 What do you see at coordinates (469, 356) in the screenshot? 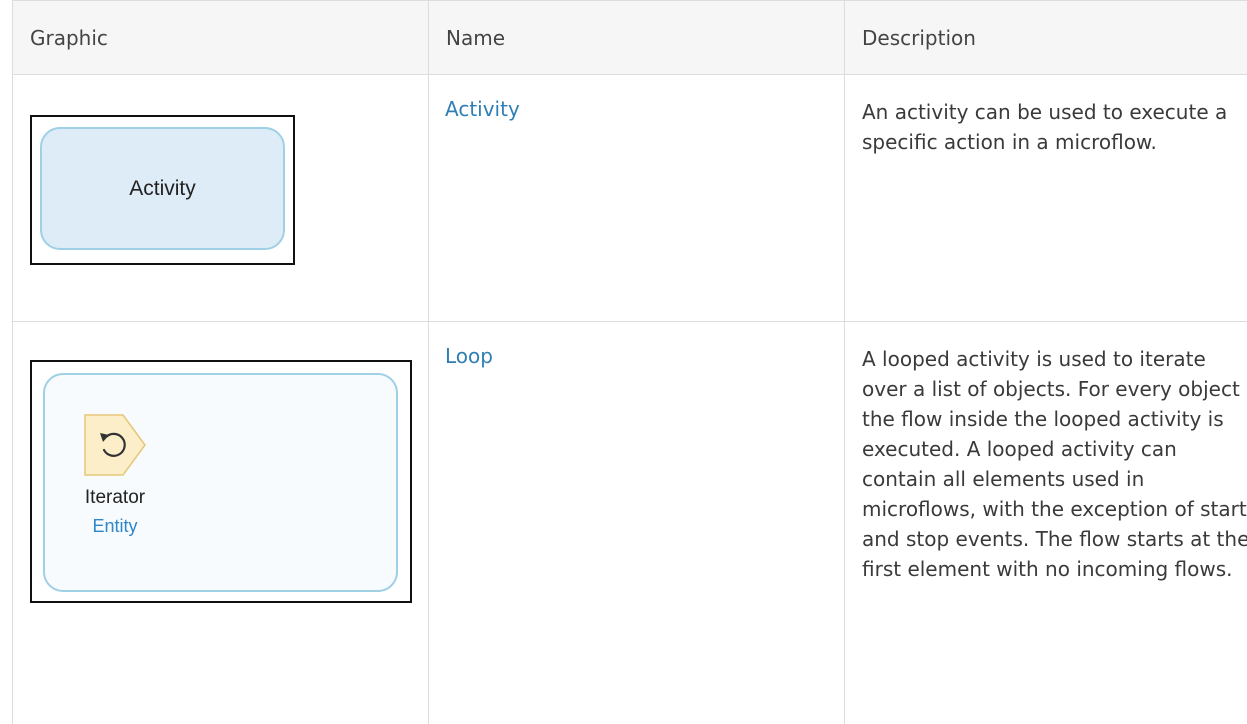
I see `loop-link: Loop` at bounding box center [469, 356].